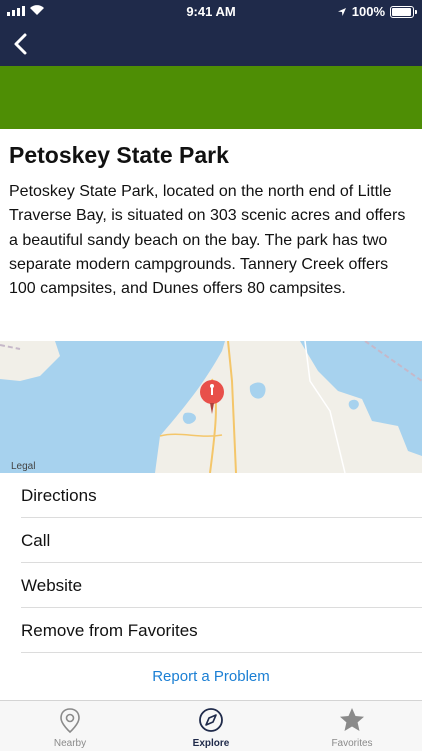 The width and height of the screenshot is (422, 751). I want to click on tab-explore: Explore, so click(211, 726).